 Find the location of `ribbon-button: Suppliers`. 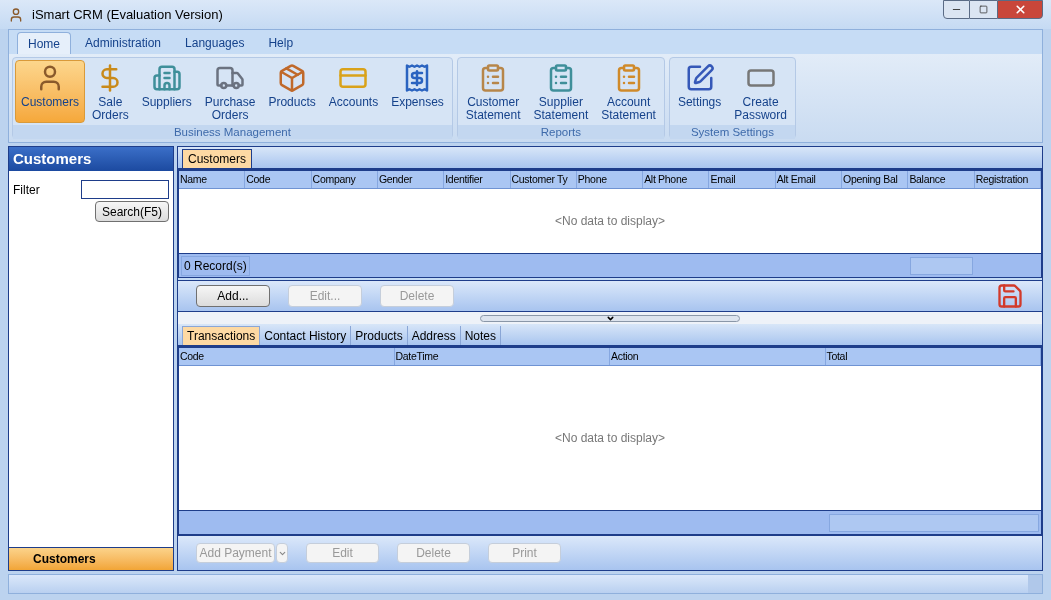

ribbon-button: Suppliers is located at coordinates (166, 91).